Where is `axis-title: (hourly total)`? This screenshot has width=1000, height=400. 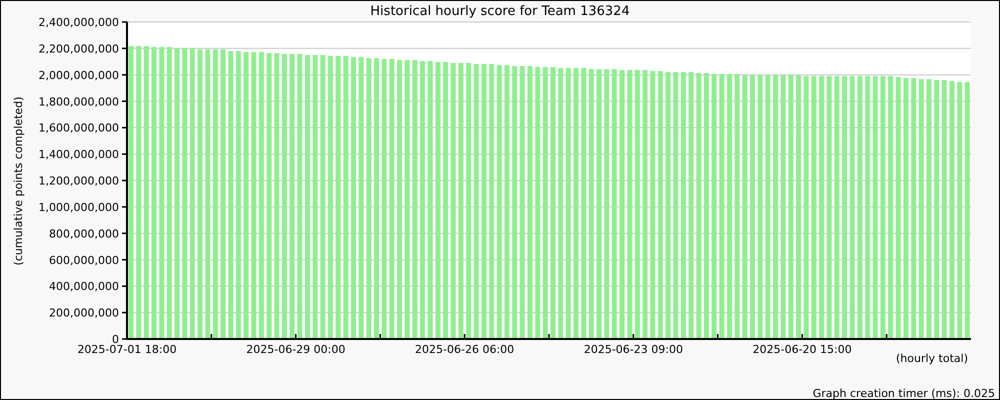
axis-title: (hourly total) is located at coordinates (932, 358).